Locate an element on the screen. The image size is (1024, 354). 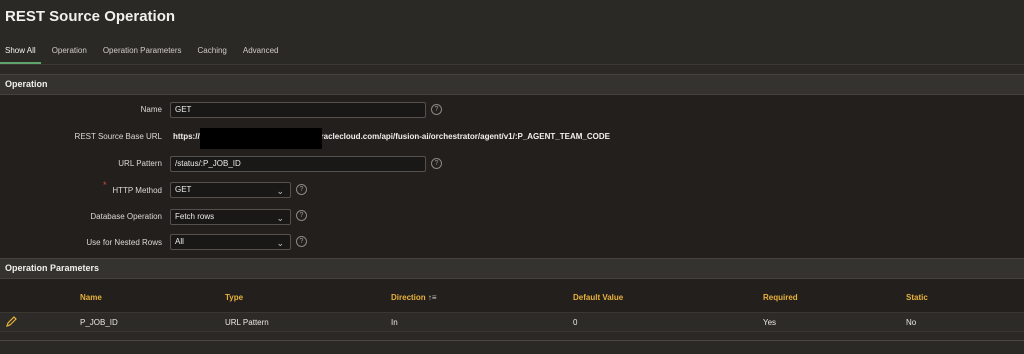
name-field: GET is located at coordinates (298, 110).